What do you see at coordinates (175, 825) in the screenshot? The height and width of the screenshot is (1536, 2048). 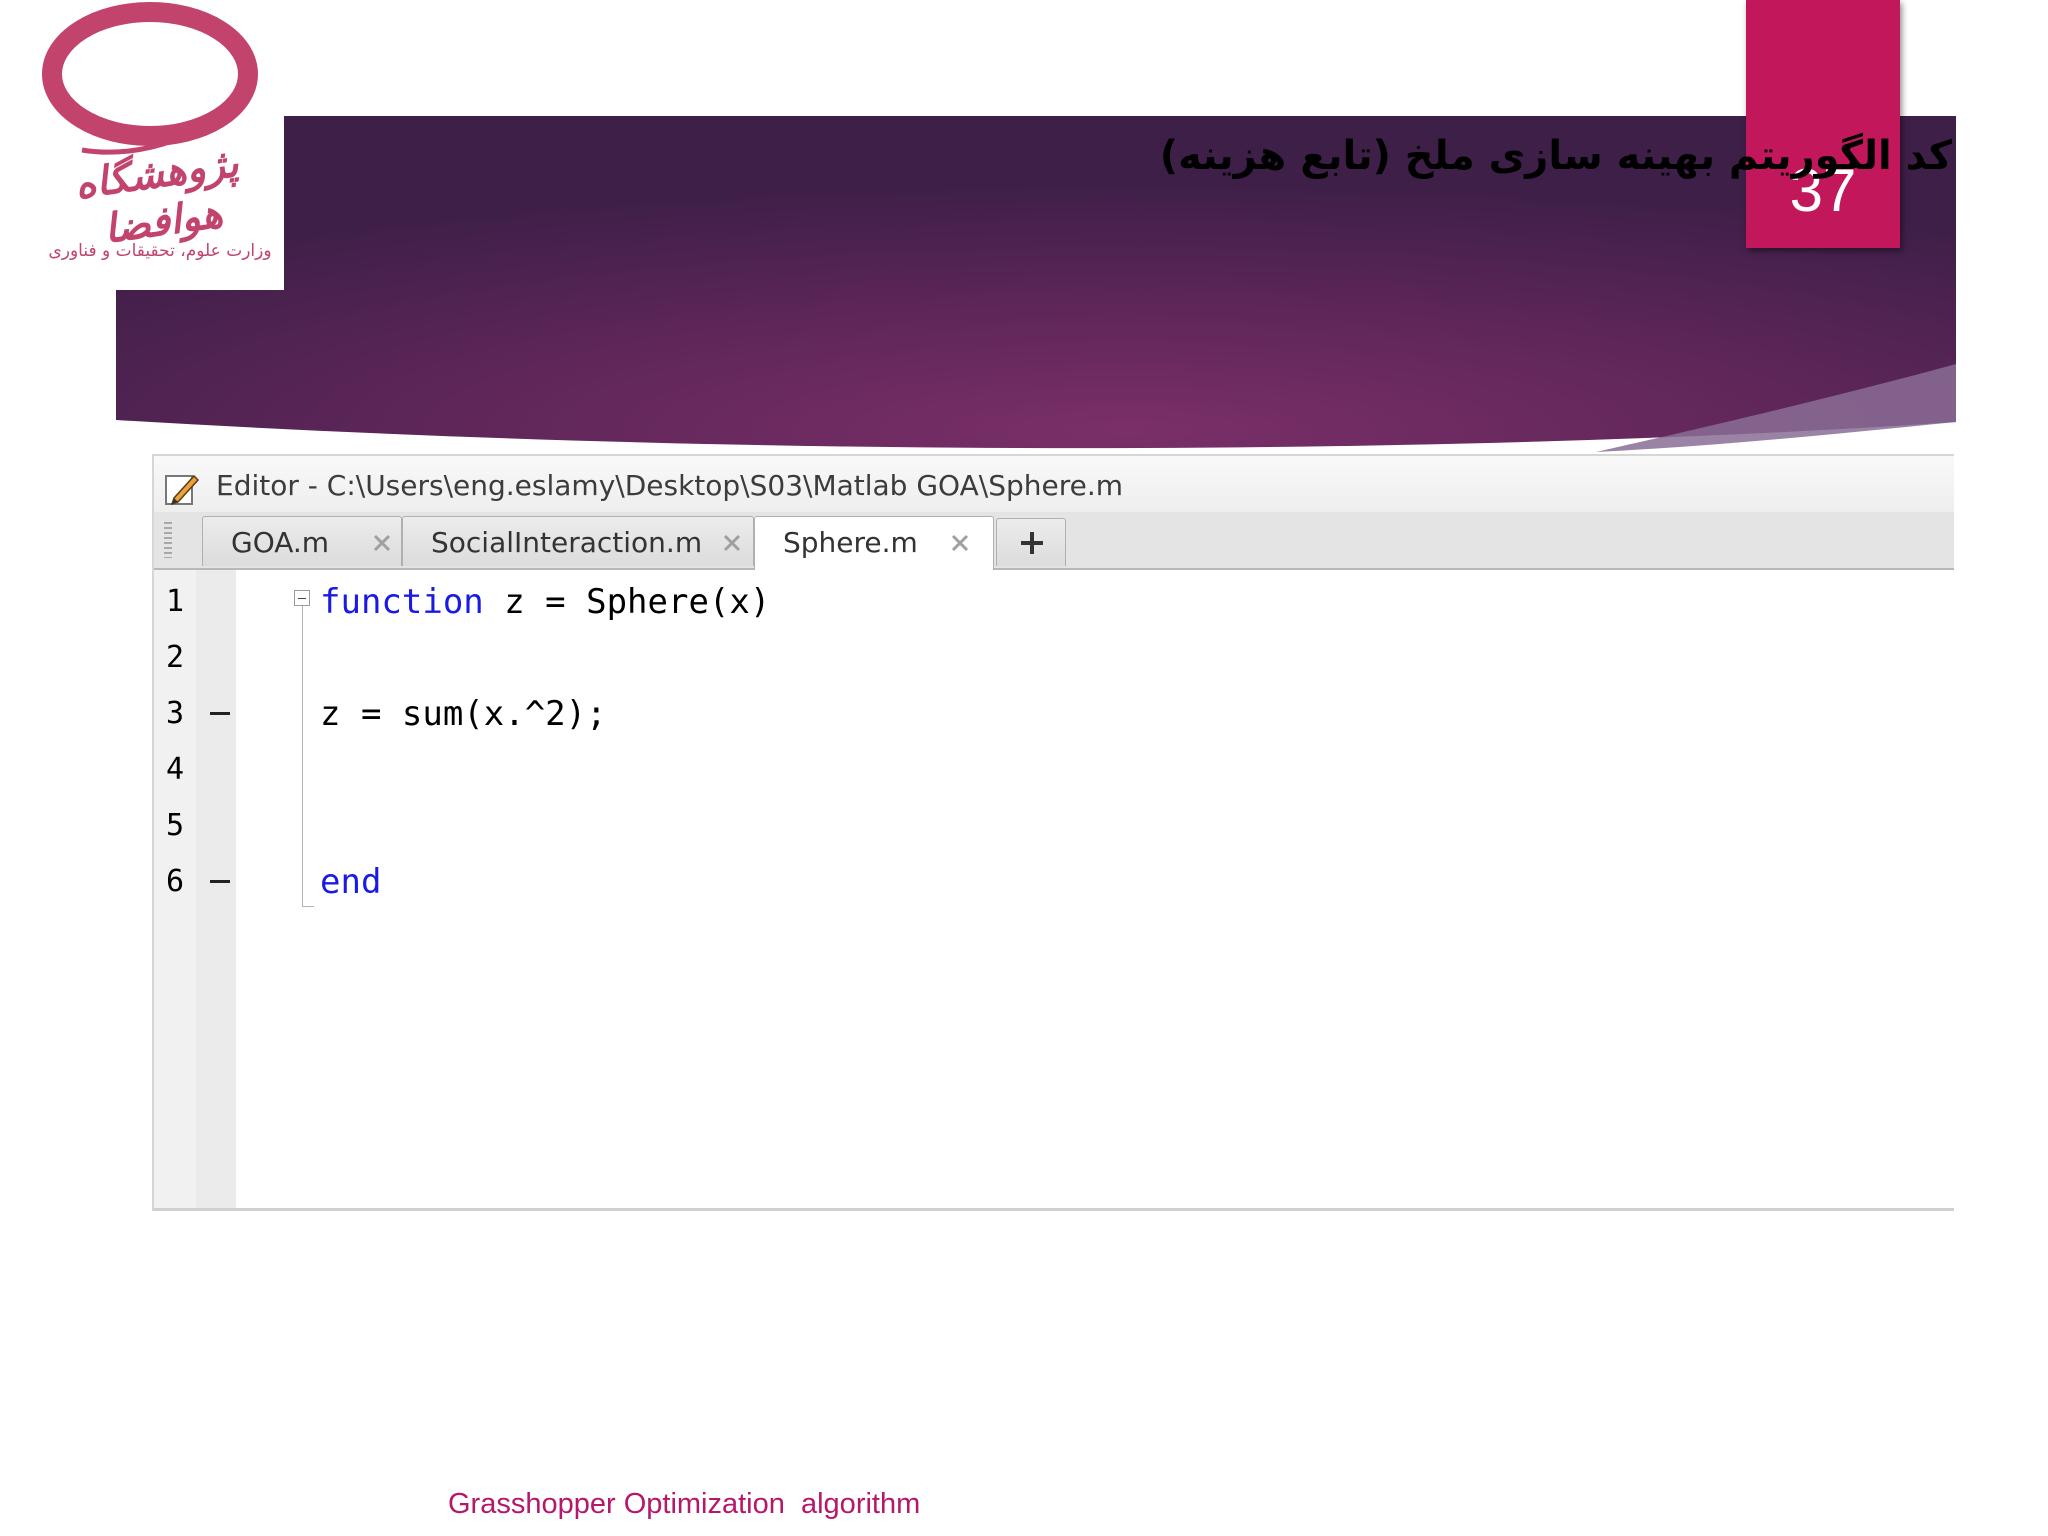 I see `line-number: 5` at bounding box center [175, 825].